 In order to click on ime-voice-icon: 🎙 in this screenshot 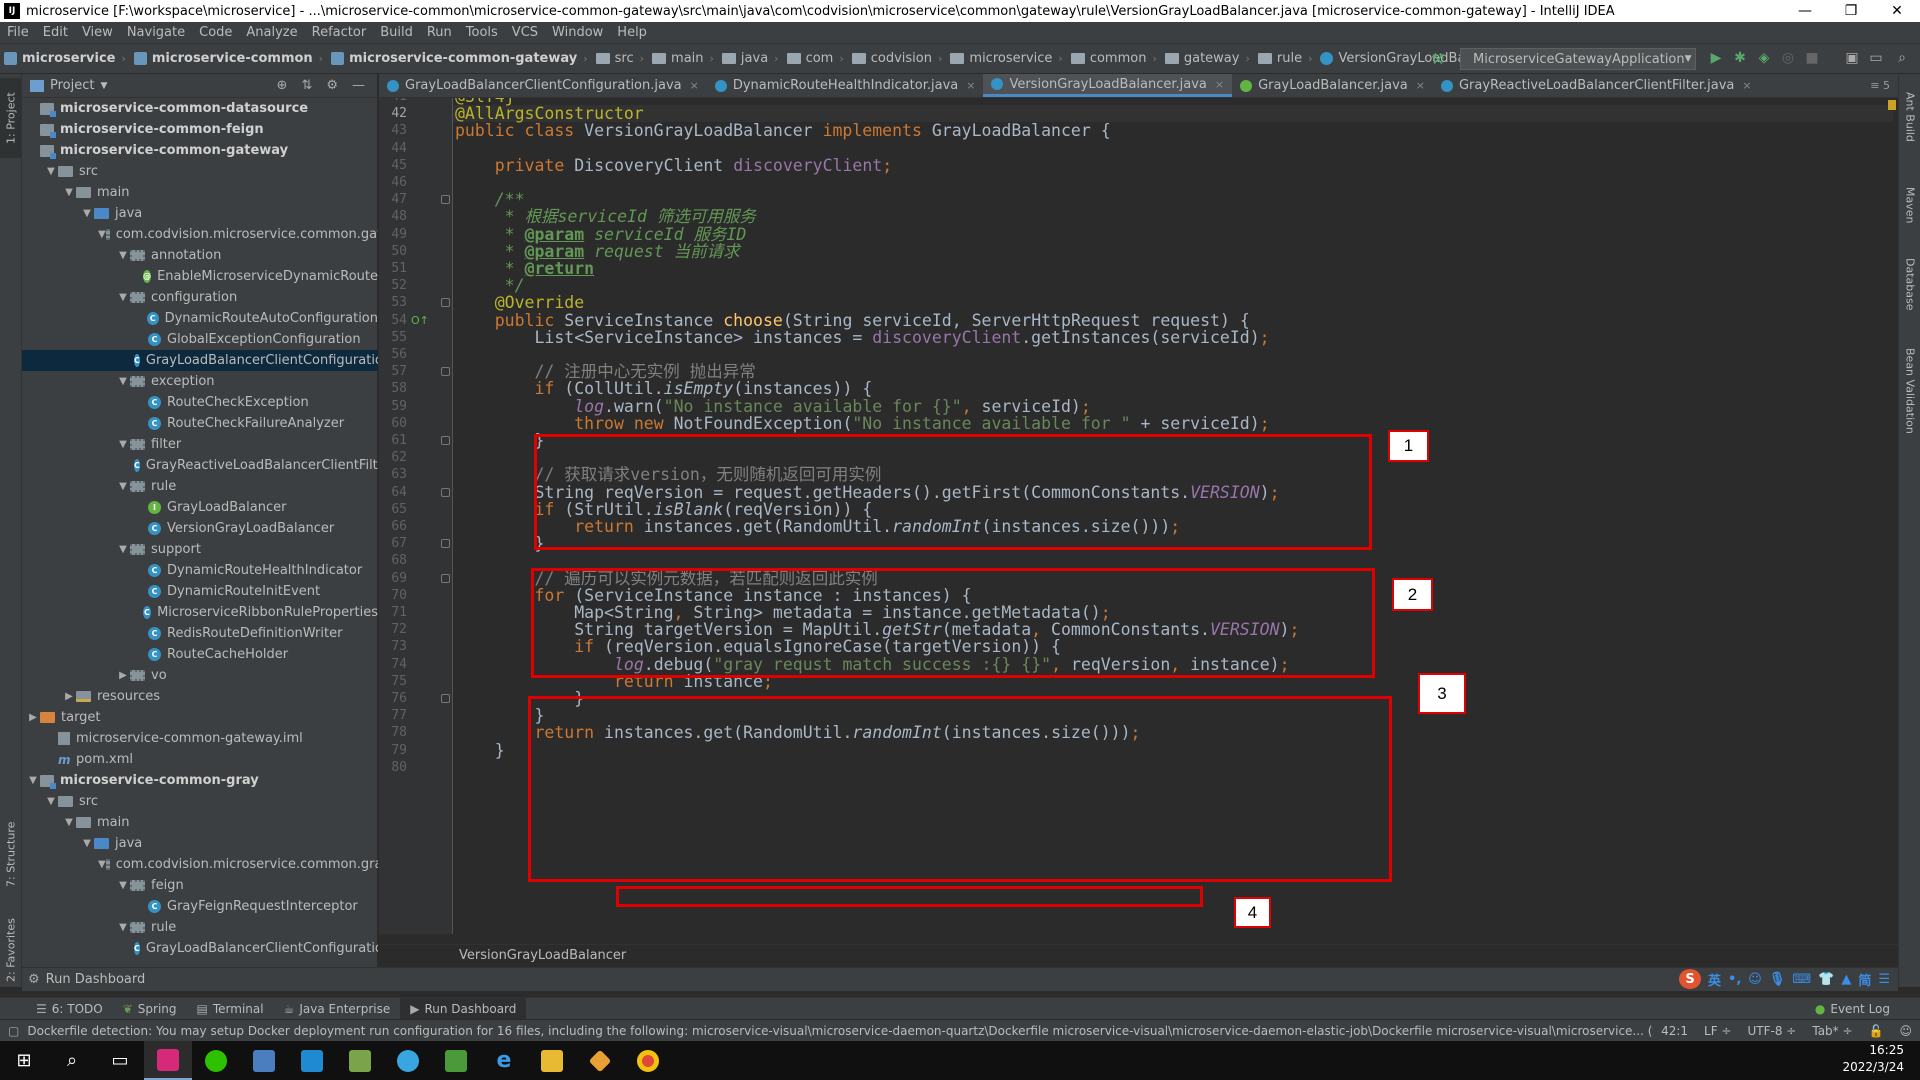, I will do `click(1777, 979)`.